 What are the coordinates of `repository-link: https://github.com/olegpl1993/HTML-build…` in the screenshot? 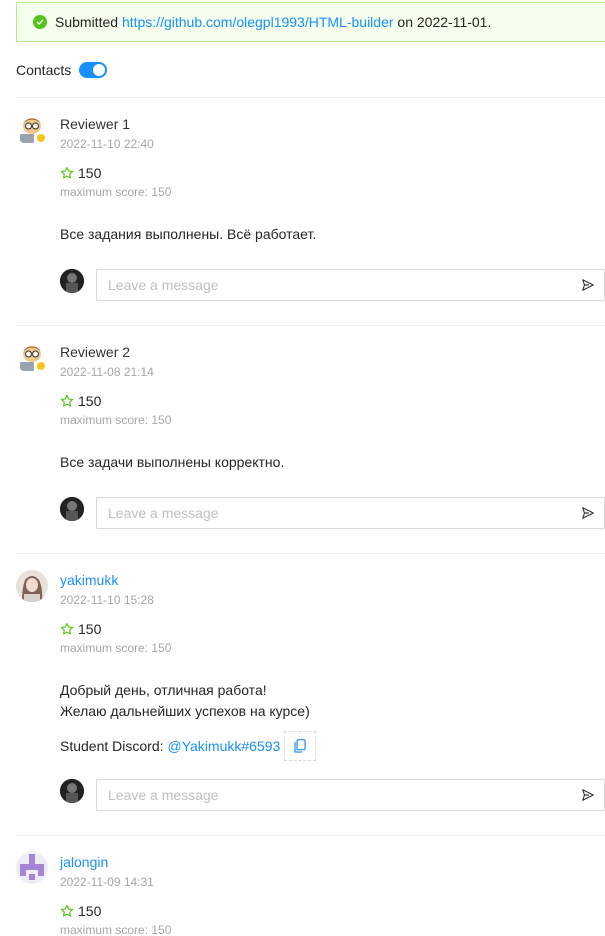 It's located at (258, 22).